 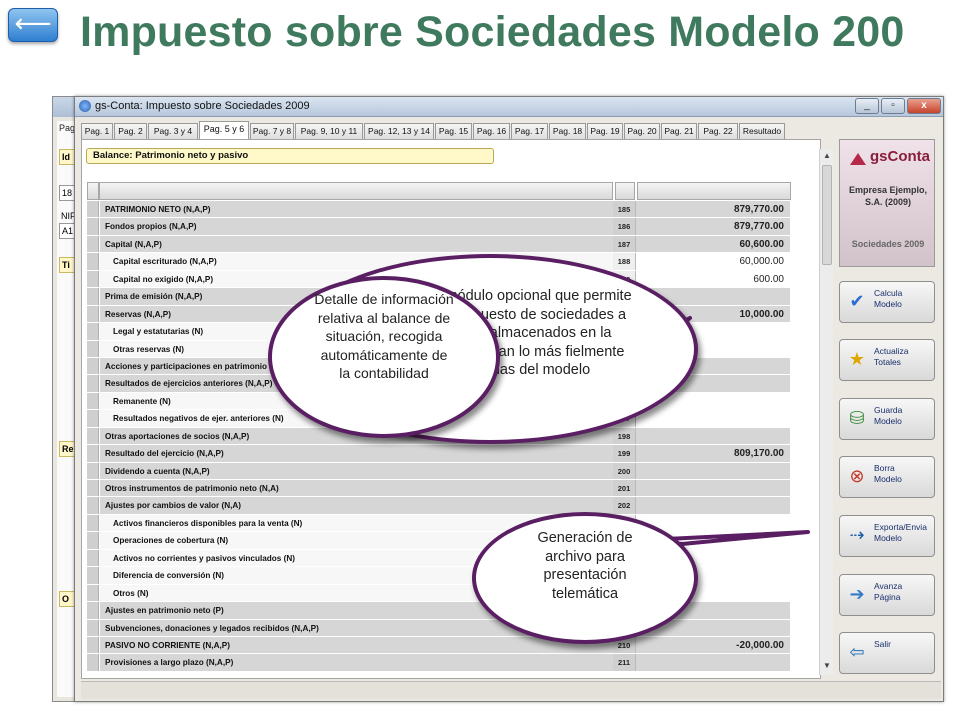 I want to click on next-page-icon: ➔, so click(x=857, y=594).